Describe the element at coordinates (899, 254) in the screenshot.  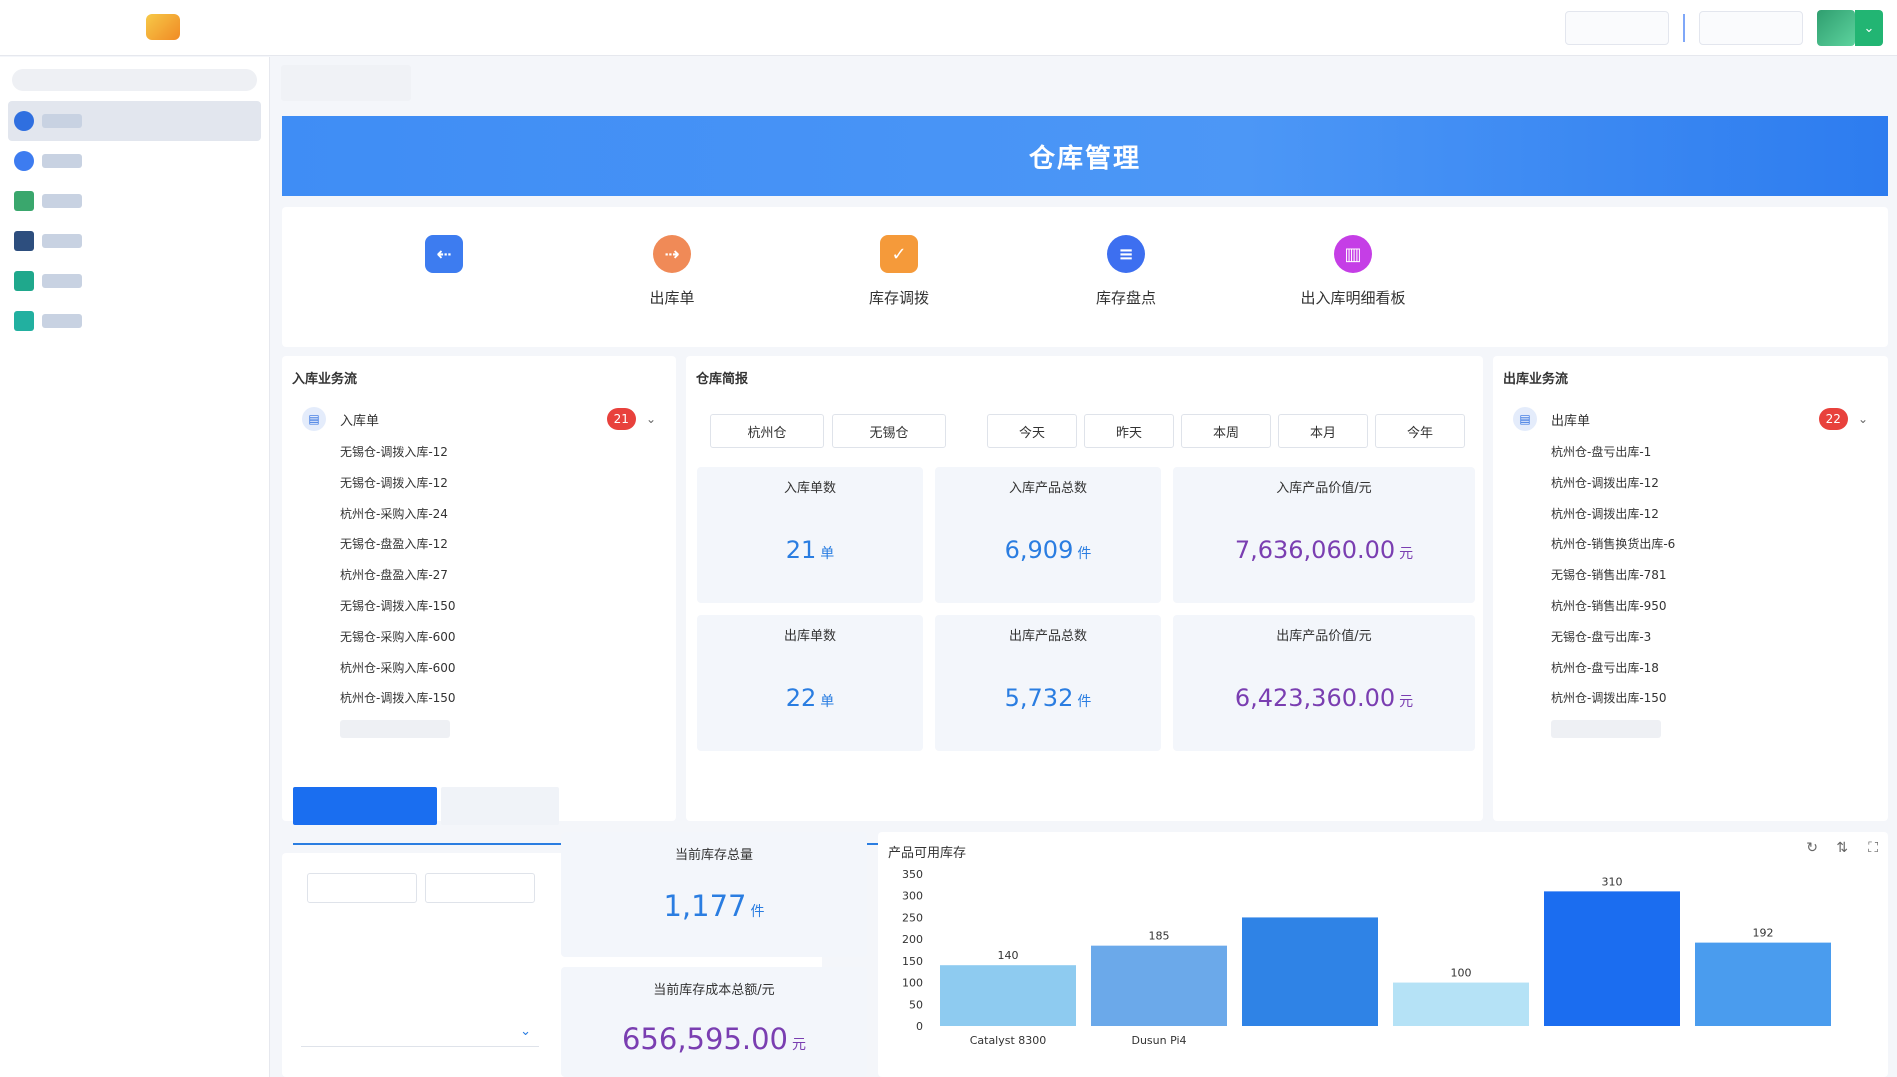
I see `transfer-icon: ✓` at that location.